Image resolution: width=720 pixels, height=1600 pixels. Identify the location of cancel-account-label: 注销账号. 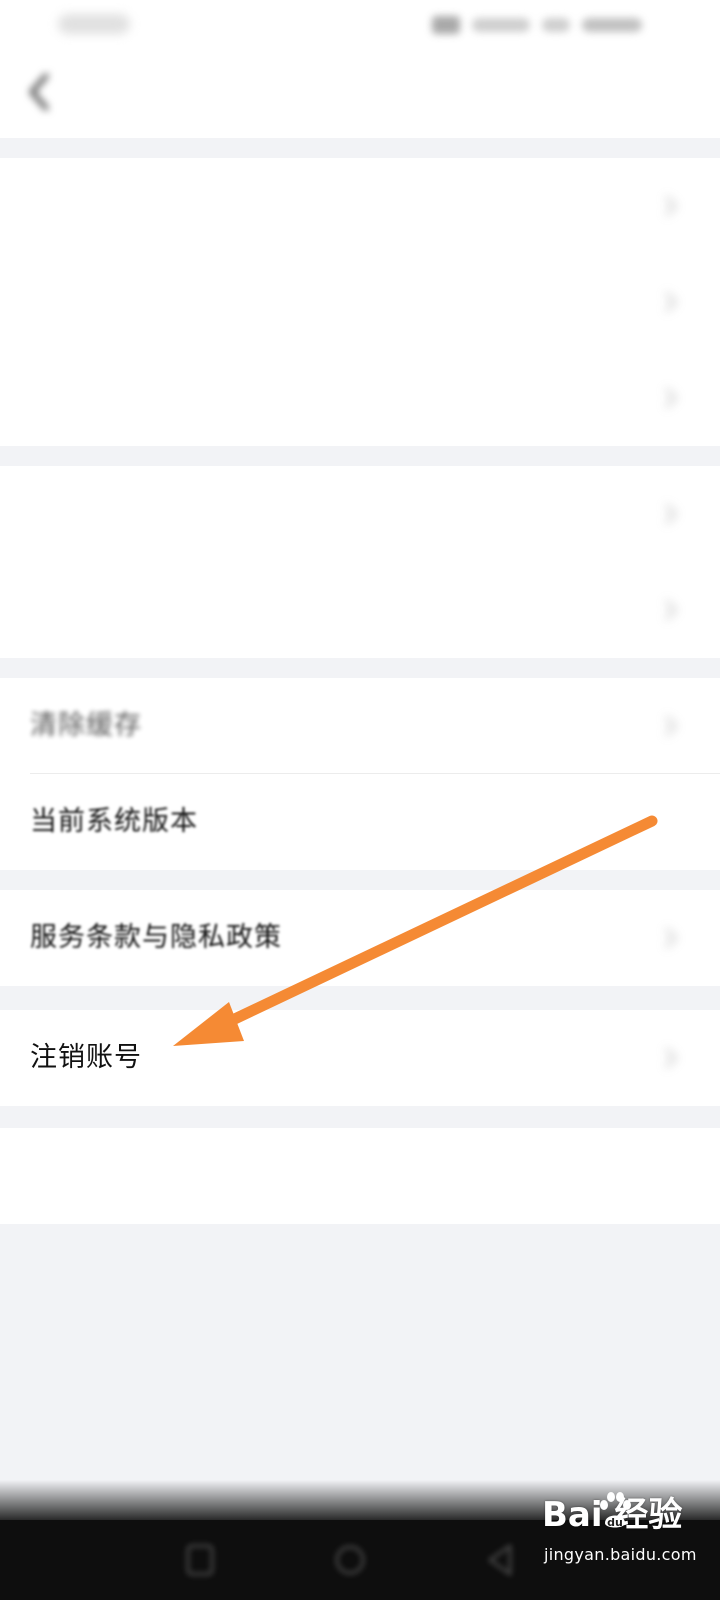
(86, 1057).